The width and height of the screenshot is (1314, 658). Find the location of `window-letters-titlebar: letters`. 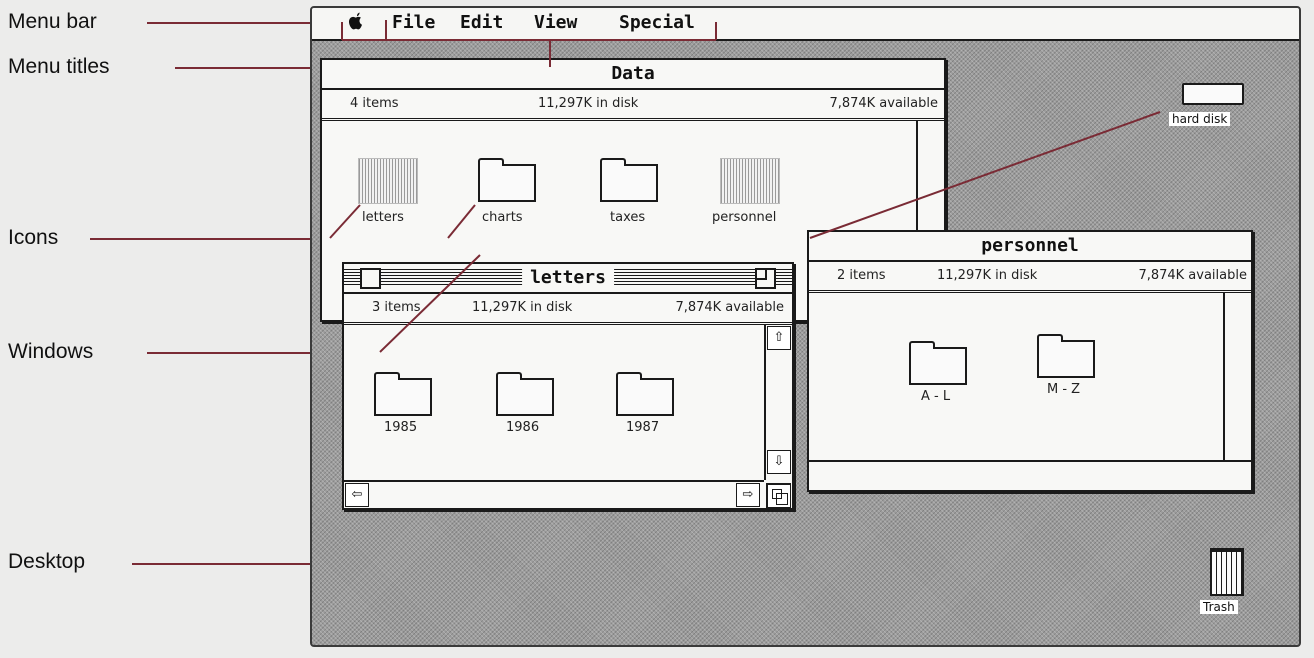

window-letters-titlebar: letters is located at coordinates (568, 279).